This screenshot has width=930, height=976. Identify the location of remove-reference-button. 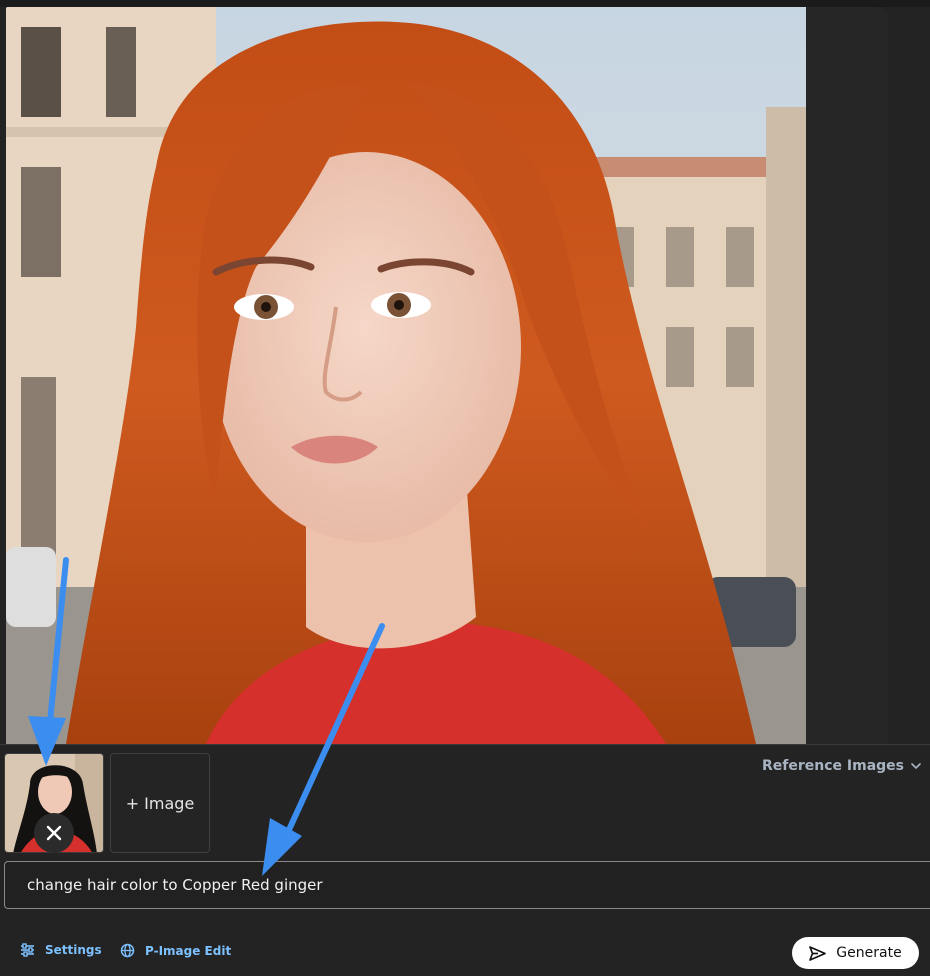
(54, 833).